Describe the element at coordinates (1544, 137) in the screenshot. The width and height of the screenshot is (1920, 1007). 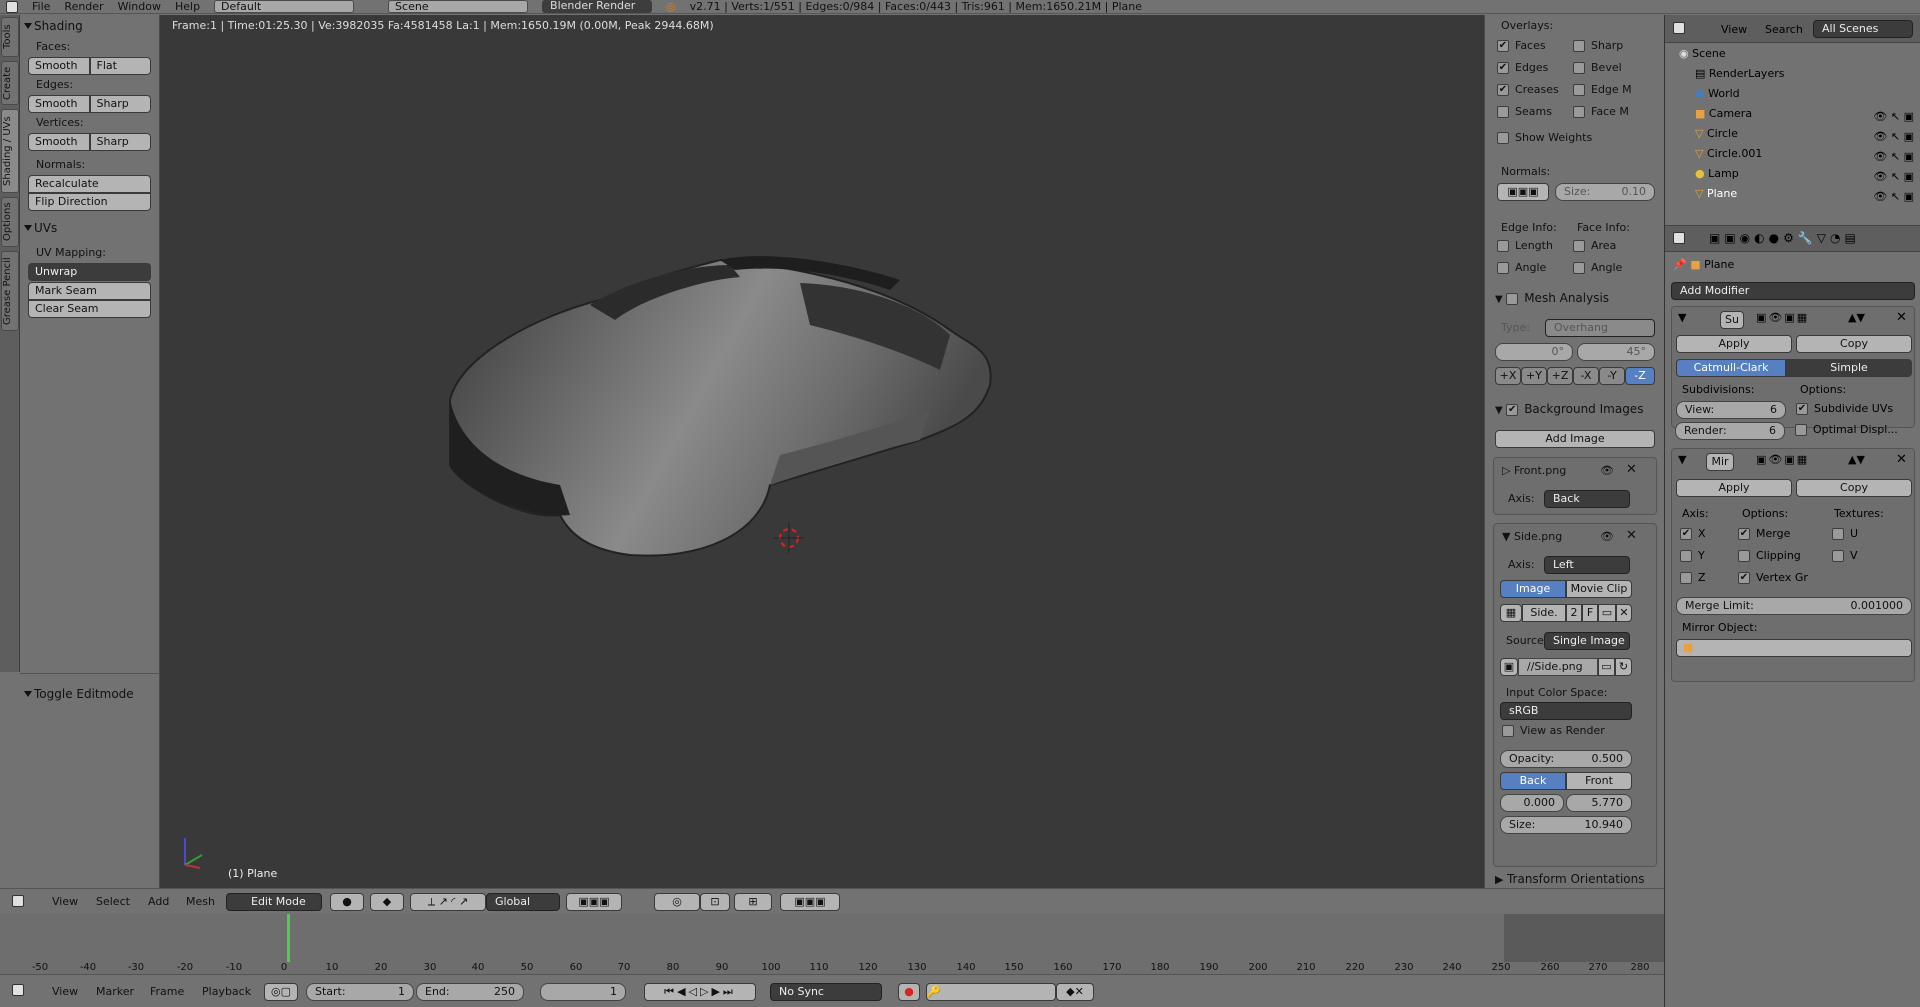
I see `show-weights: Show Weights` at that location.